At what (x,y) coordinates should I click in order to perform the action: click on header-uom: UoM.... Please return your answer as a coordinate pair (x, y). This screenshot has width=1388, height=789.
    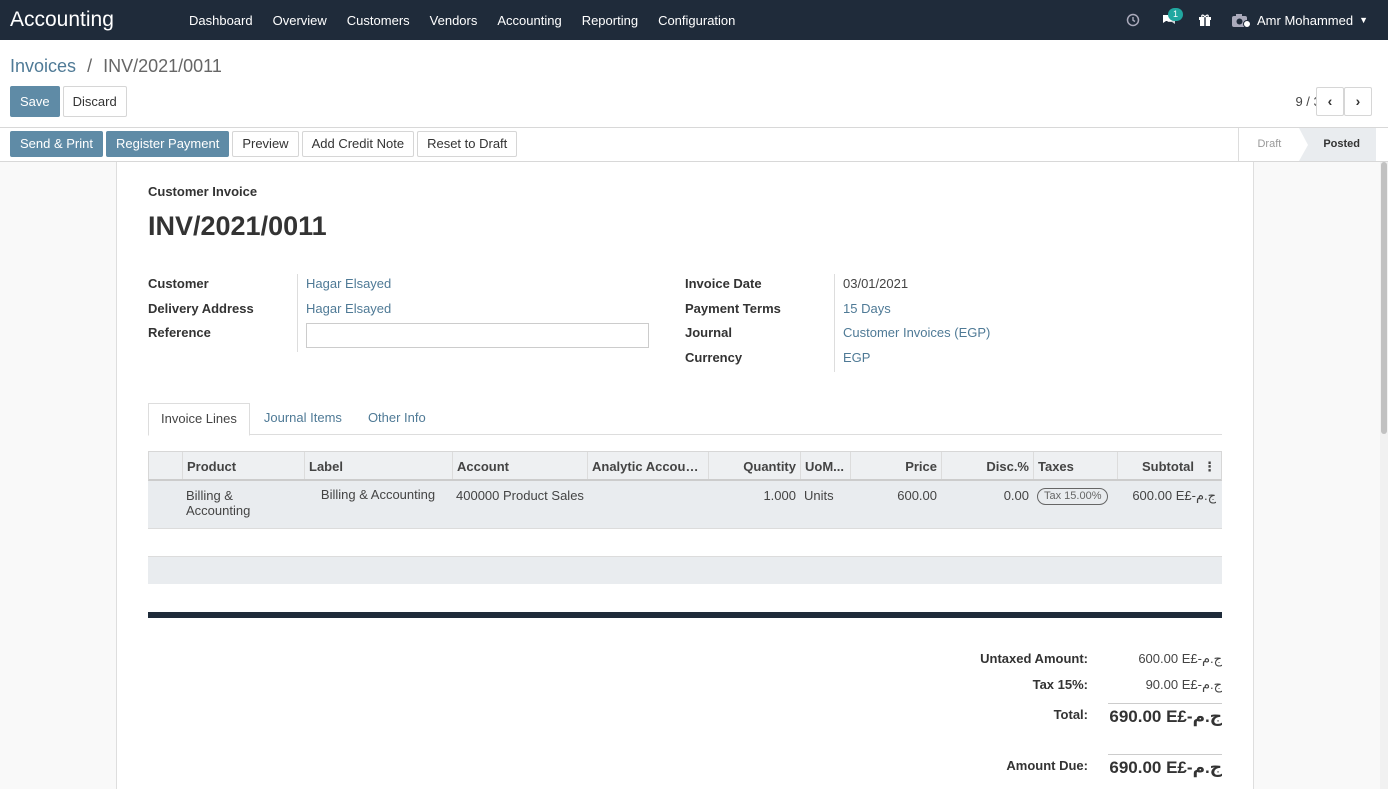
    Looking at the image, I should click on (826, 465).